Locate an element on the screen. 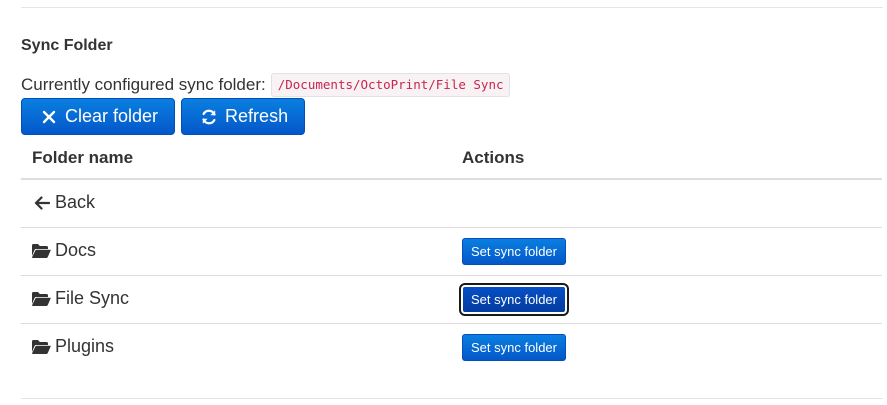 This screenshot has width=887, height=405. folder-link-docs: Docs is located at coordinates (63, 250).